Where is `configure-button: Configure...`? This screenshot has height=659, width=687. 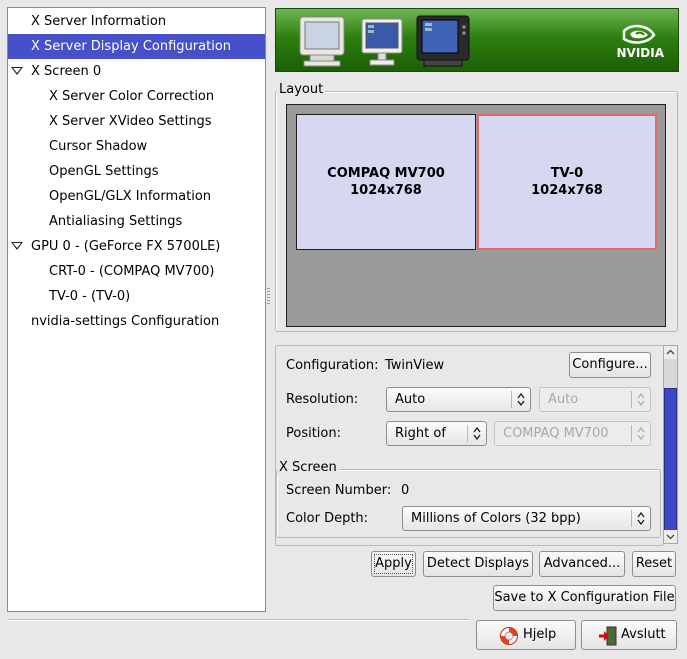
configure-button: Configure... is located at coordinates (610, 365).